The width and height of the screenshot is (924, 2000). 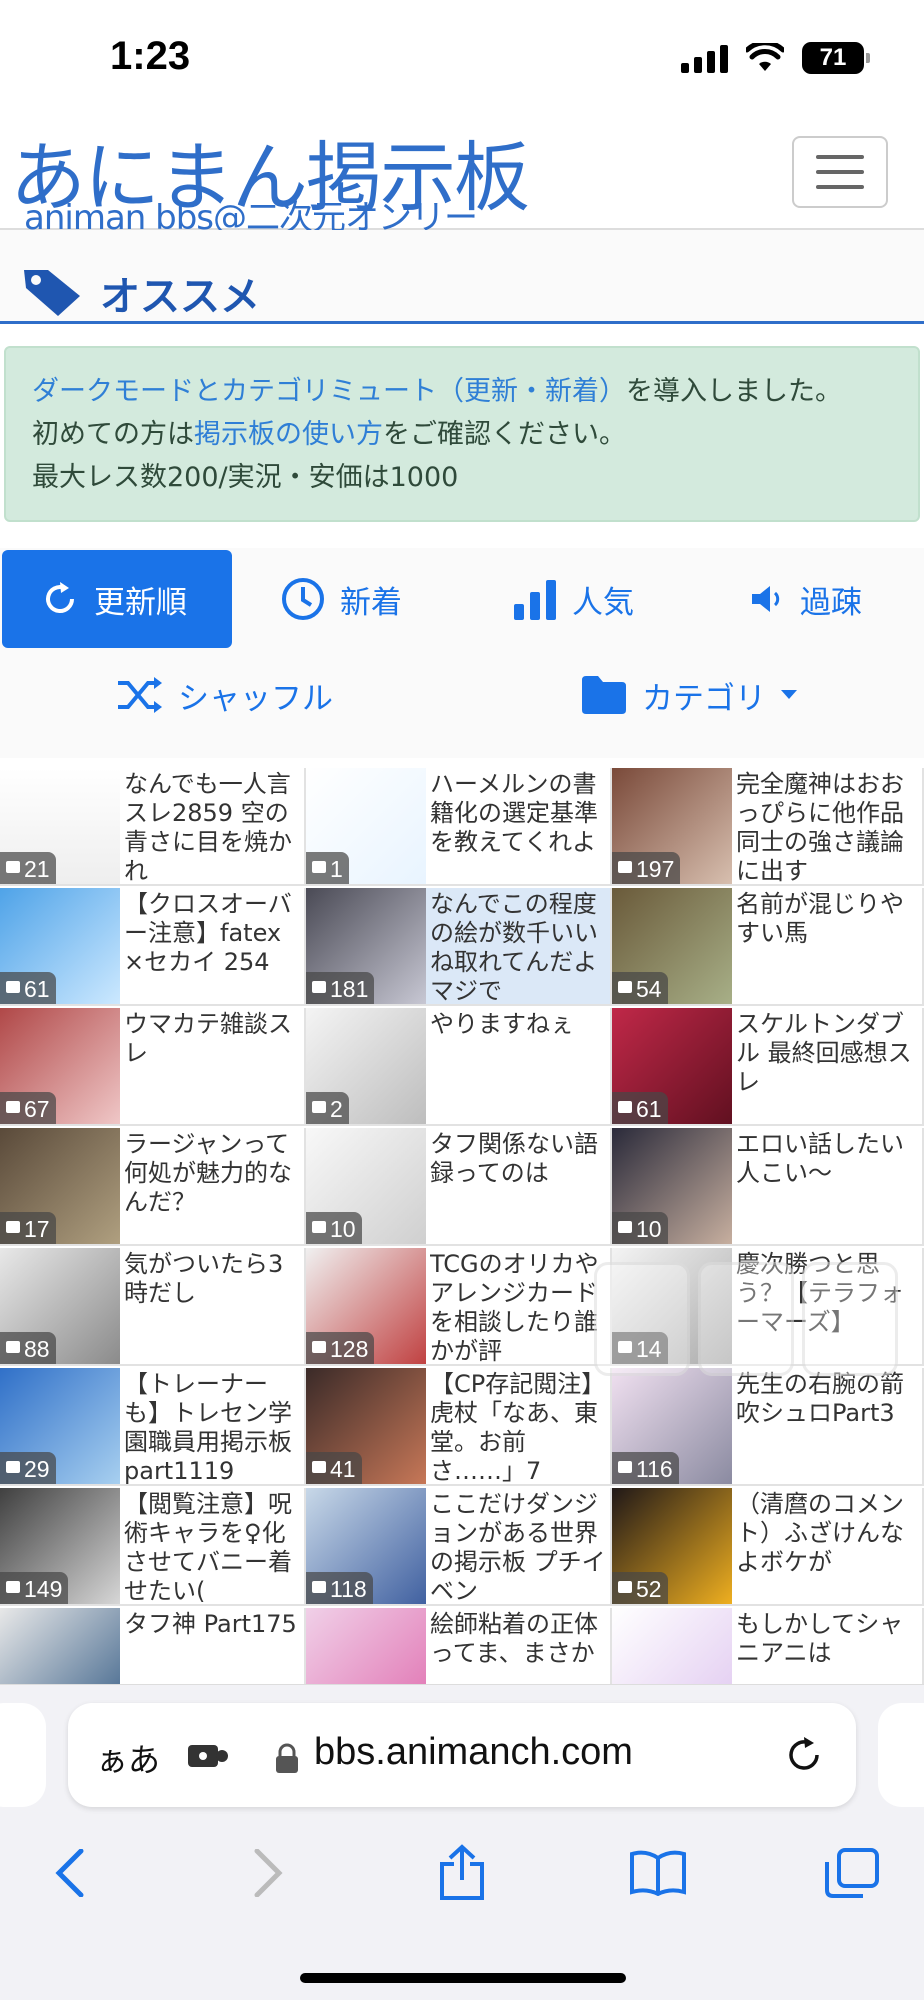 What do you see at coordinates (327, 1108) in the screenshot?
I see `reply-count-badge: 2` at bounding box center [327, 1108].